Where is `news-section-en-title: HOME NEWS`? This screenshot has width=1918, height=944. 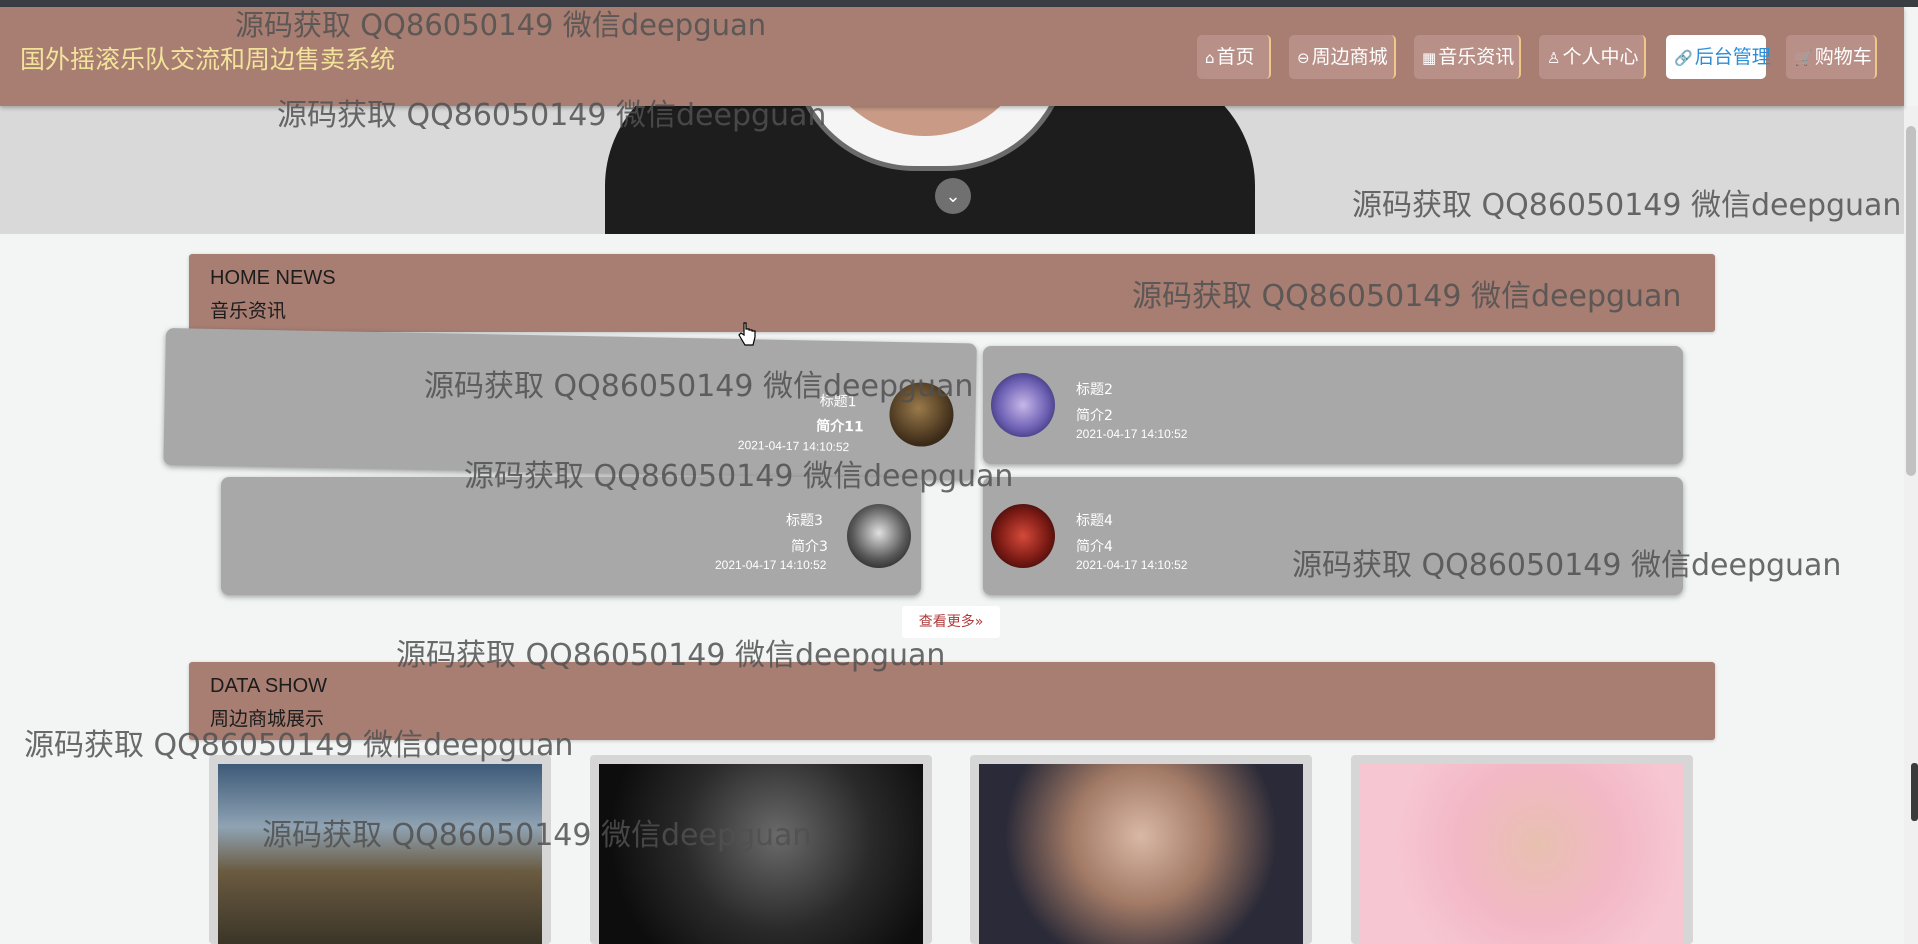
news-section-en-title: HOME NEWS is located at coordinates (273, 278).